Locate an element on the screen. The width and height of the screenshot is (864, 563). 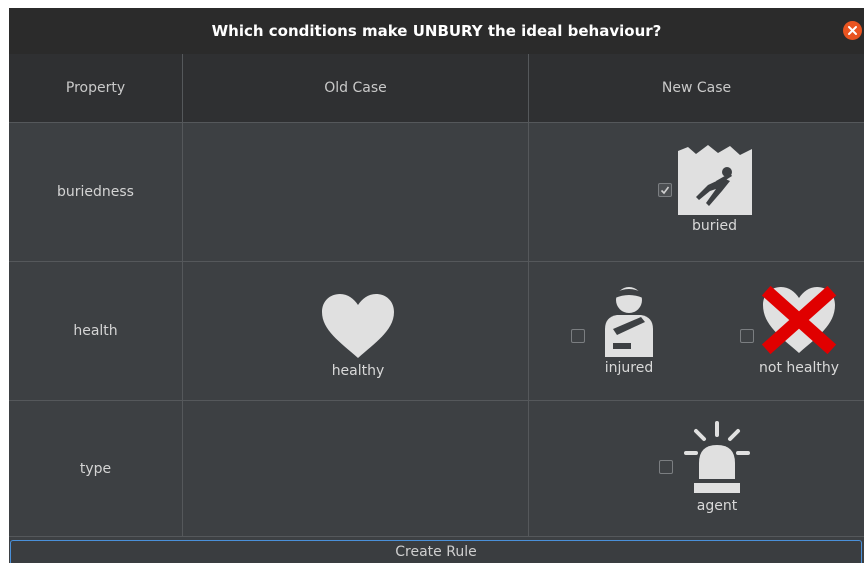
column-header-label: Old Case is located at coordinates (355, 88).